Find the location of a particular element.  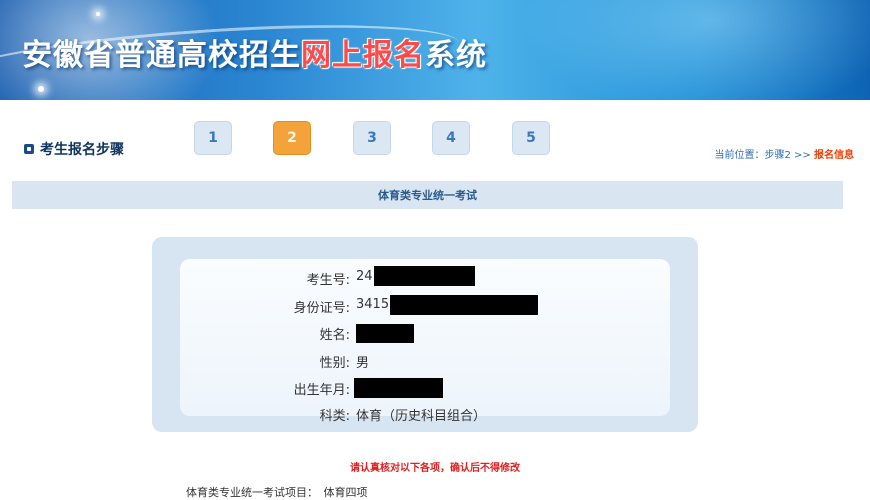

gender-value: 男 is located at coordinates (363, 363).